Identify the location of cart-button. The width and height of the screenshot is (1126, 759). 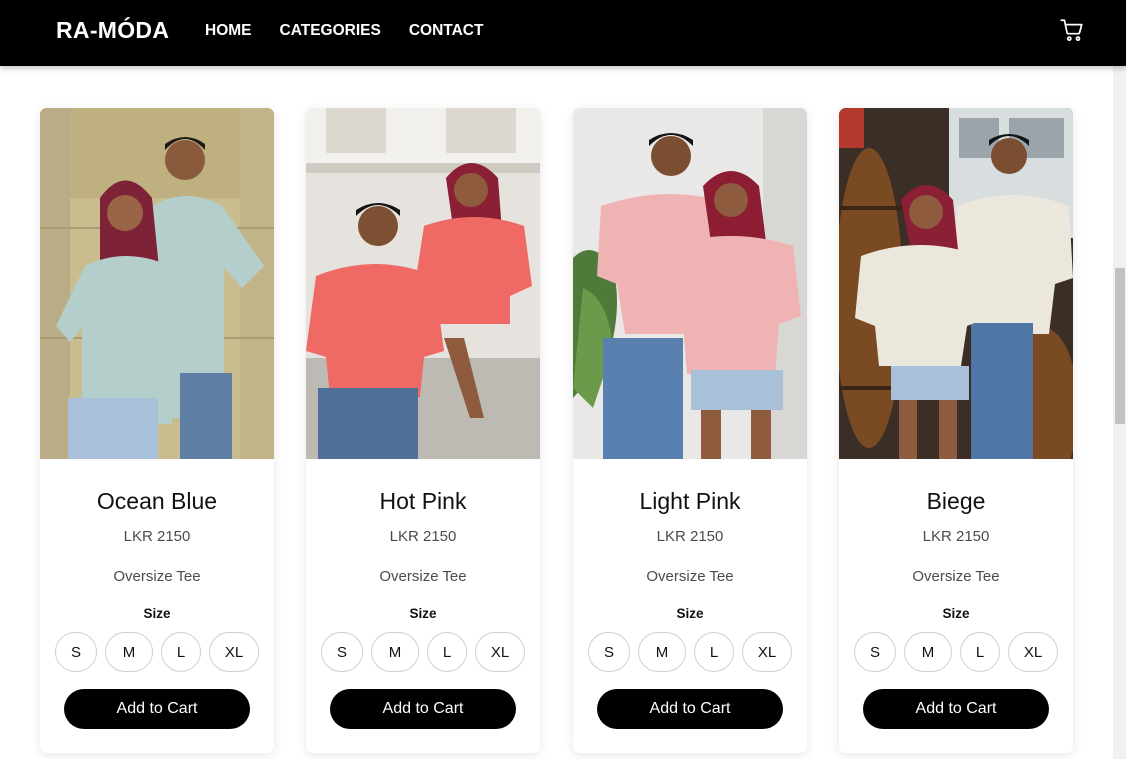
(1072, 30).